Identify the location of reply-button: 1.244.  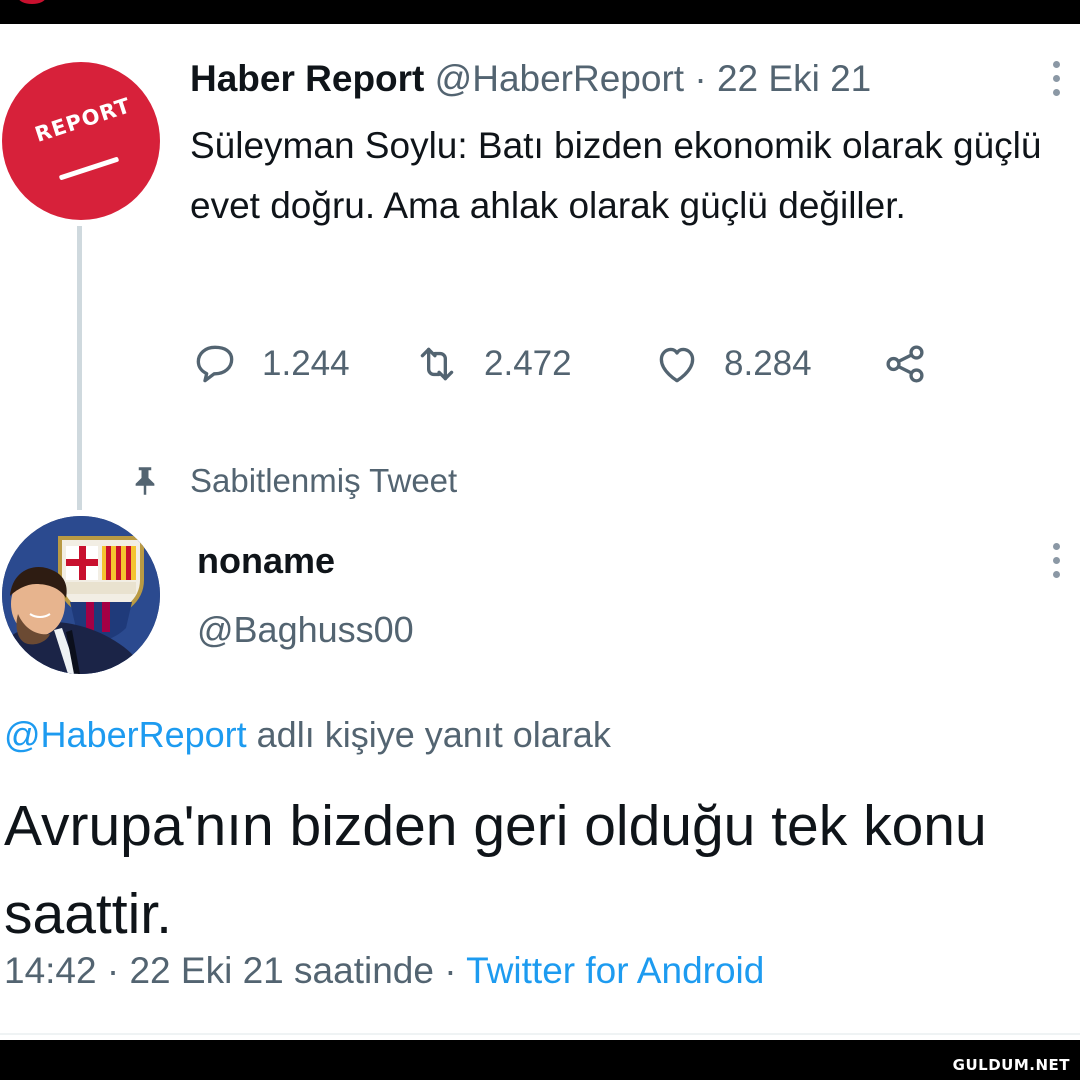
(270, 364).